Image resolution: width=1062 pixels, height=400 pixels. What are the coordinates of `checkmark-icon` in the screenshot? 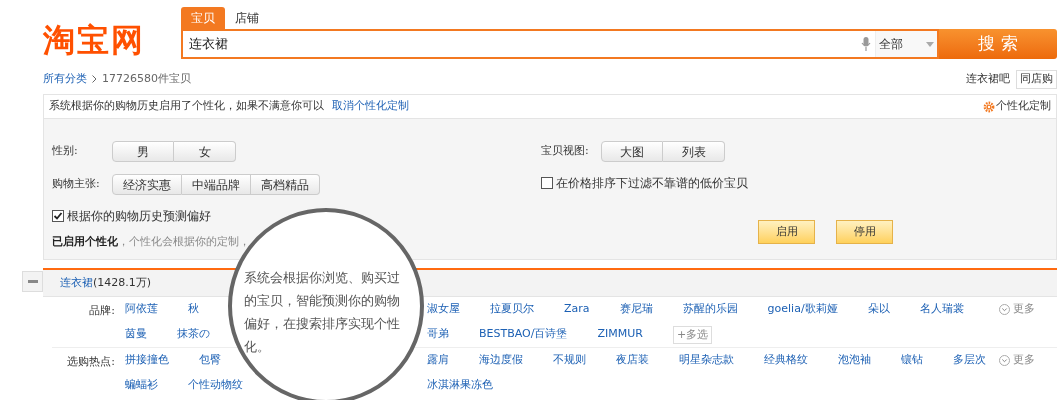 It's located at (58, 216).